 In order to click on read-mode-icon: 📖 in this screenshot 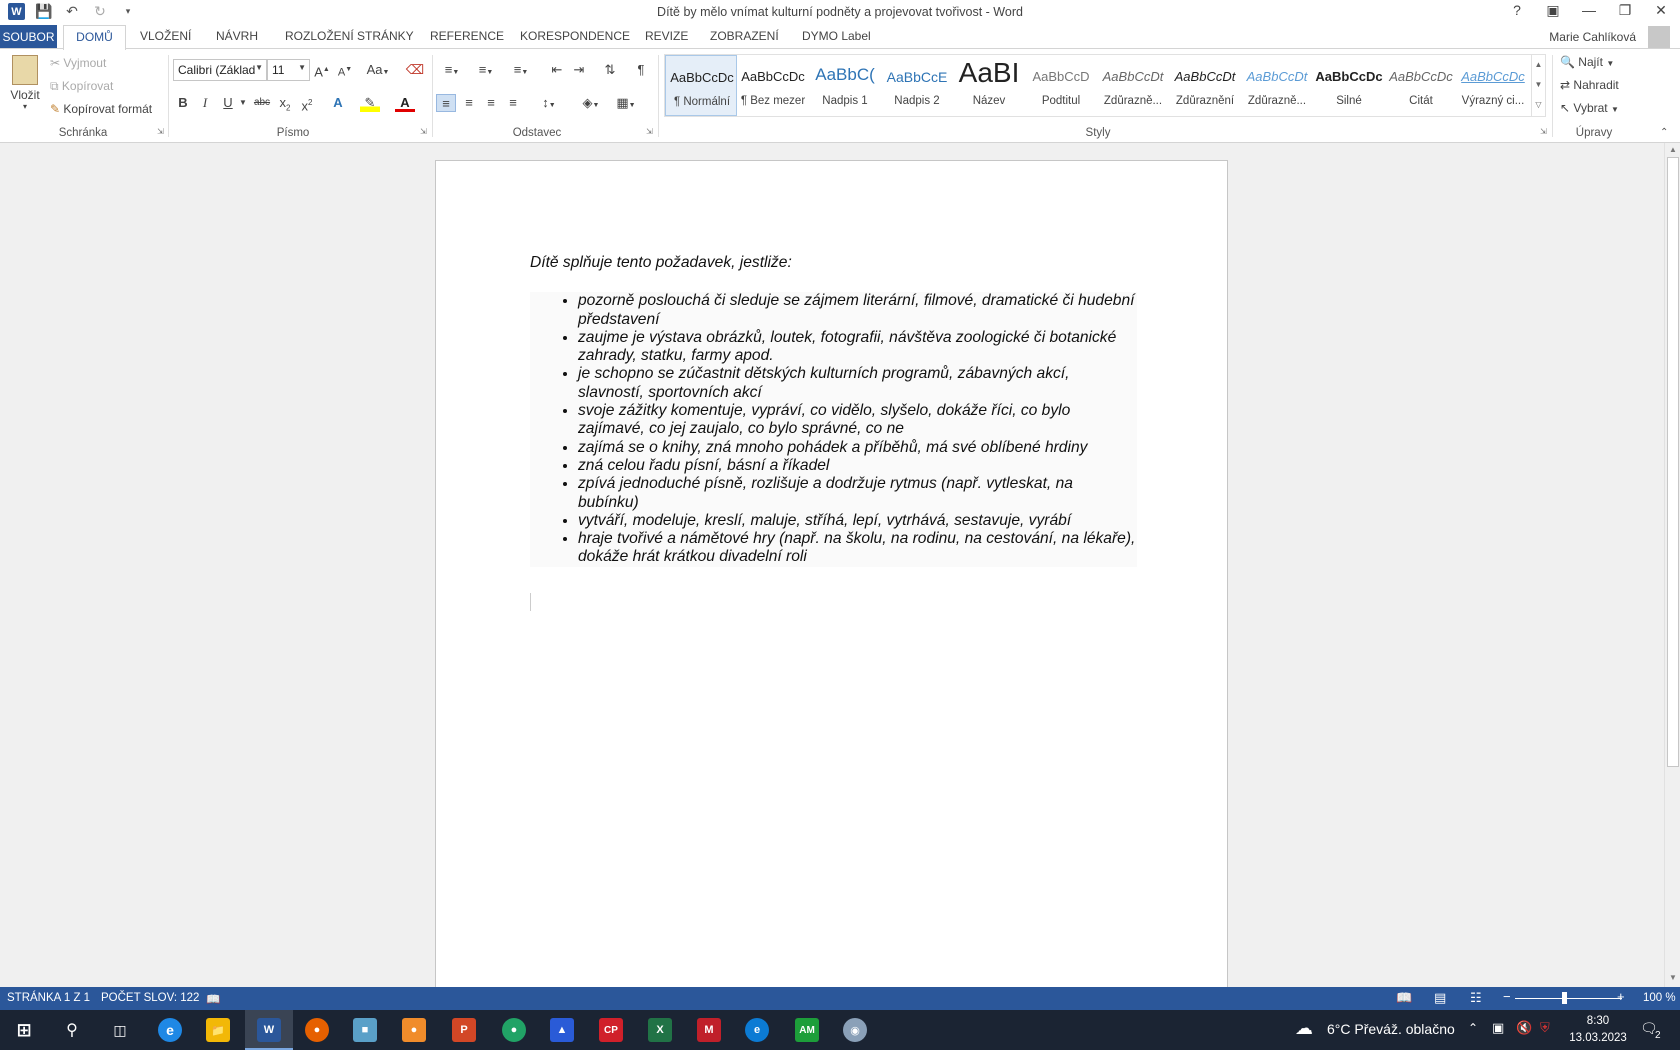, I will do `click(1404, 998)`.